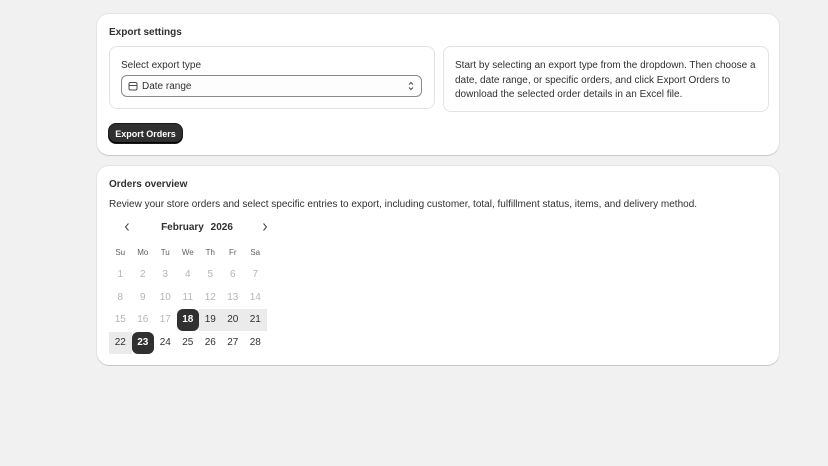 This screenshot has width=828, height=466. Describe the element at coordinates (120, 343) in the screenshot. I see `calendar-day: 22` at that location.